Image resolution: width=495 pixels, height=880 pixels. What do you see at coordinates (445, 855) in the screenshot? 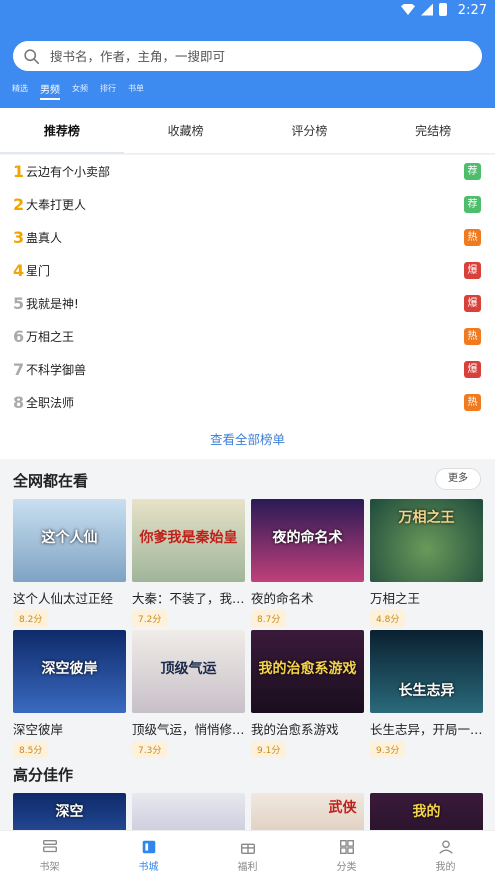
I see `nav-profile: 我的` at bounding box center [445, 855].